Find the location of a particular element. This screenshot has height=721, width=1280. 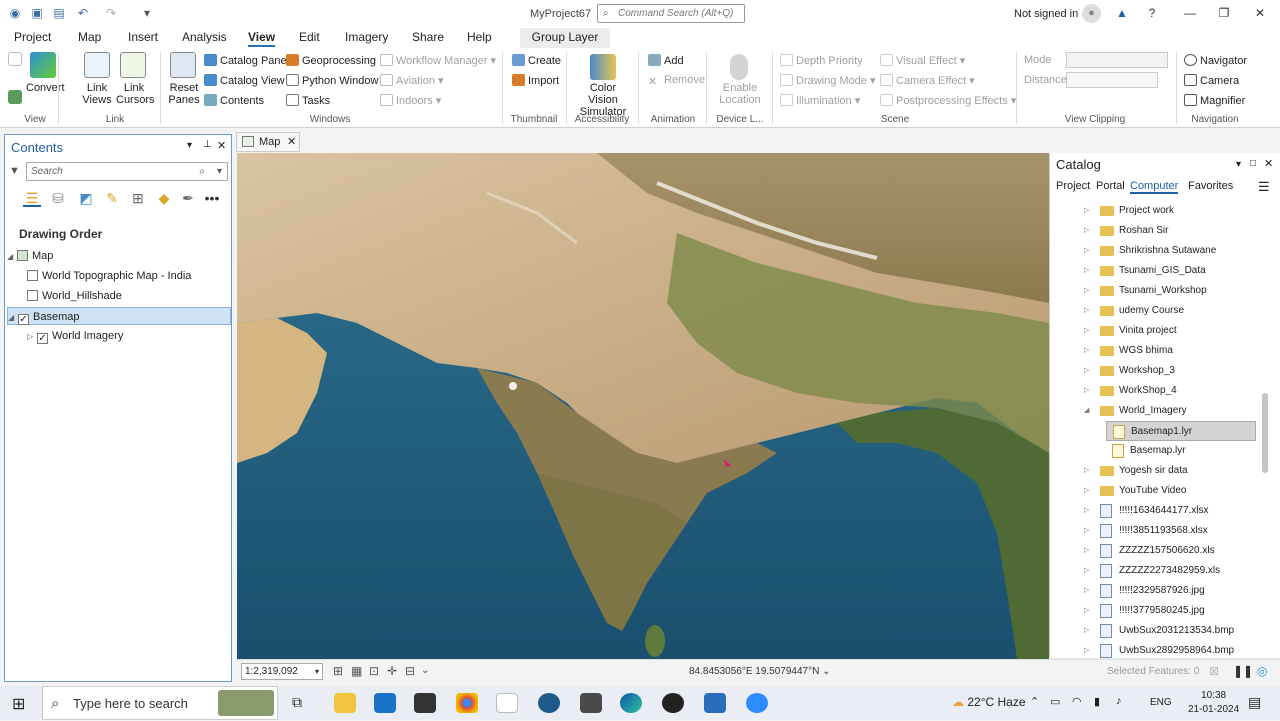

close-tab-icon: ✕ is located at coordinates (291, 142).